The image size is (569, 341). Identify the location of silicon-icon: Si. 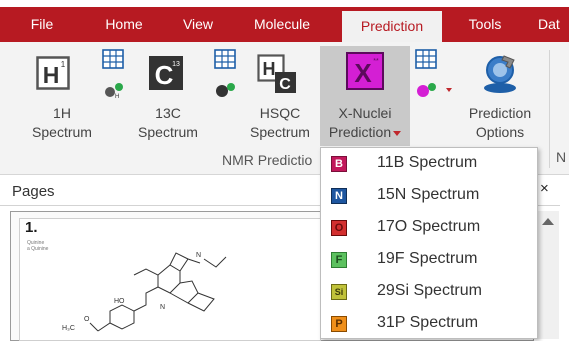
(339, 292).